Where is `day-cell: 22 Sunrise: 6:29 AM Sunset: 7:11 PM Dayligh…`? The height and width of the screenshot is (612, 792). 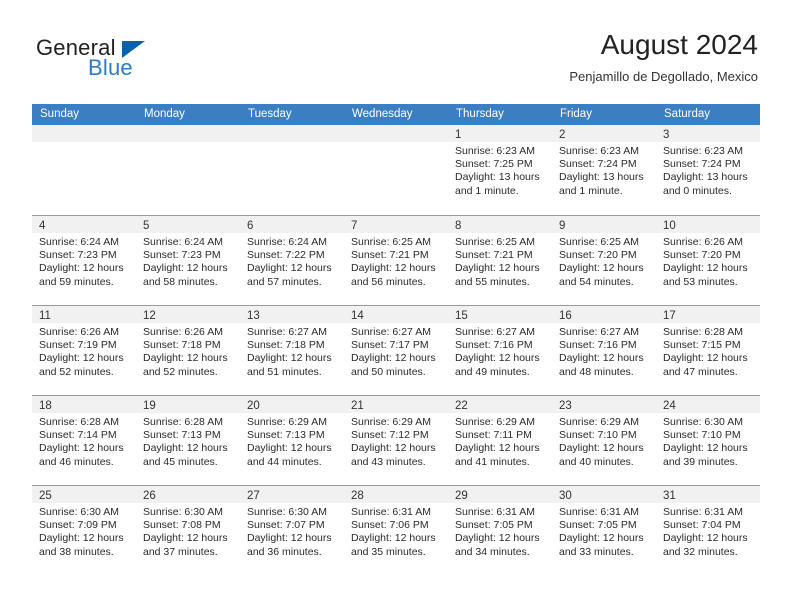
day-cell: 22 Sunrise: 6:29 AM Sunset: 7:11 PM Dayligh… is located at coordinates (500, 440).